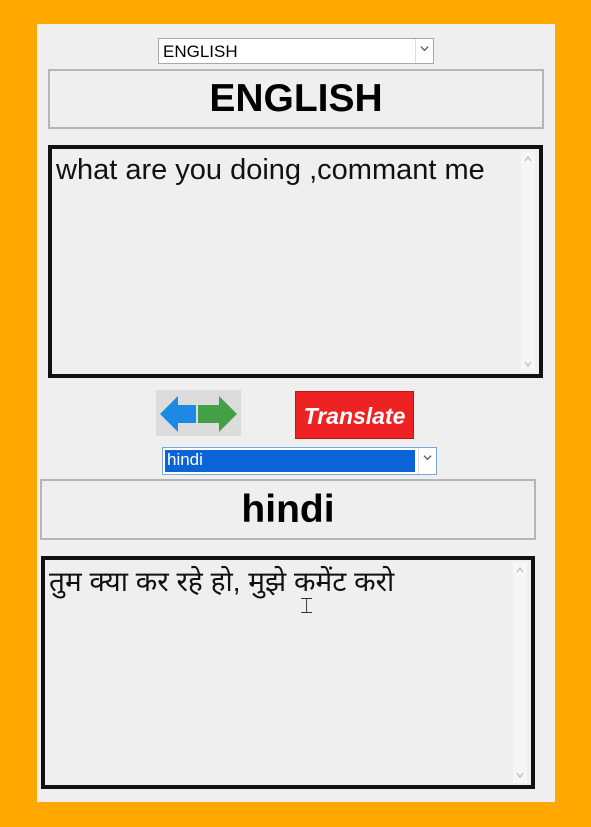  I want to click on source-scrollbar, so click(528, 261).